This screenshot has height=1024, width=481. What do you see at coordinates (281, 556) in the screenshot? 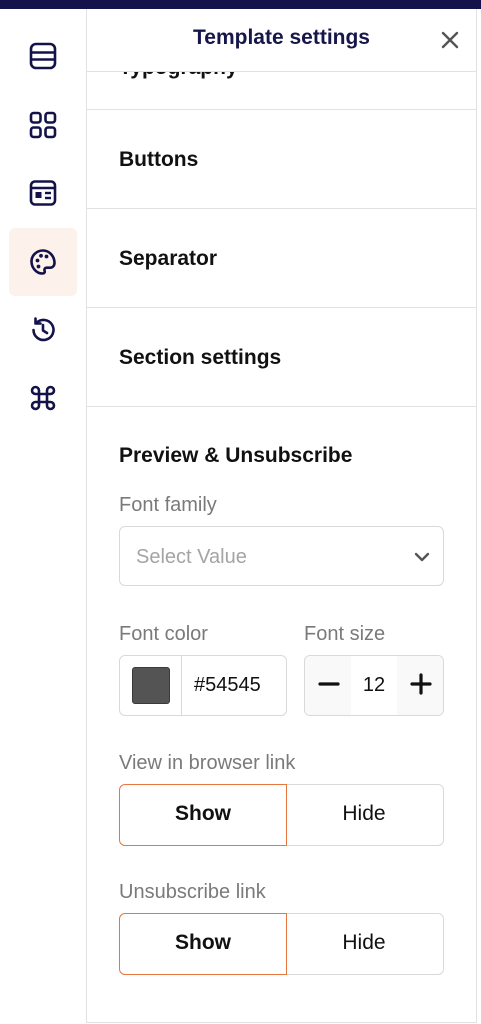
I see `font-family-select: Select Value` at bounding box center [281, 556].